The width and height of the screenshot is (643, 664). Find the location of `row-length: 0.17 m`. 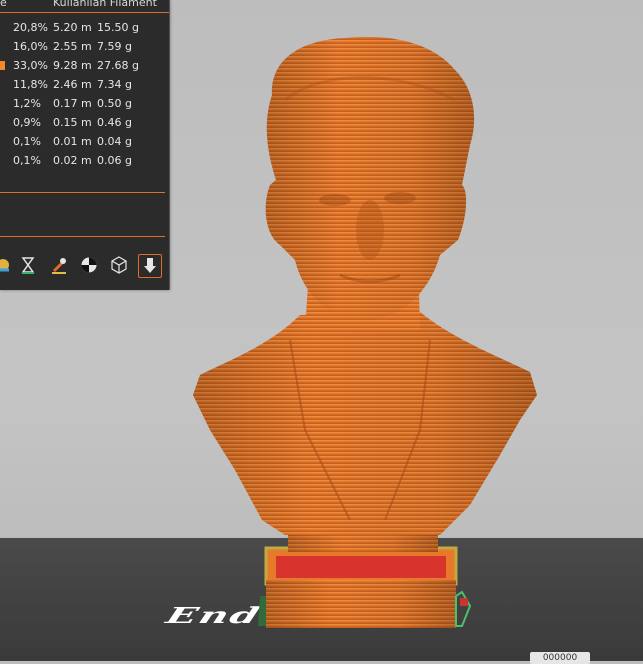

row-length: 0.17 m is located at coordinates (72, 103).